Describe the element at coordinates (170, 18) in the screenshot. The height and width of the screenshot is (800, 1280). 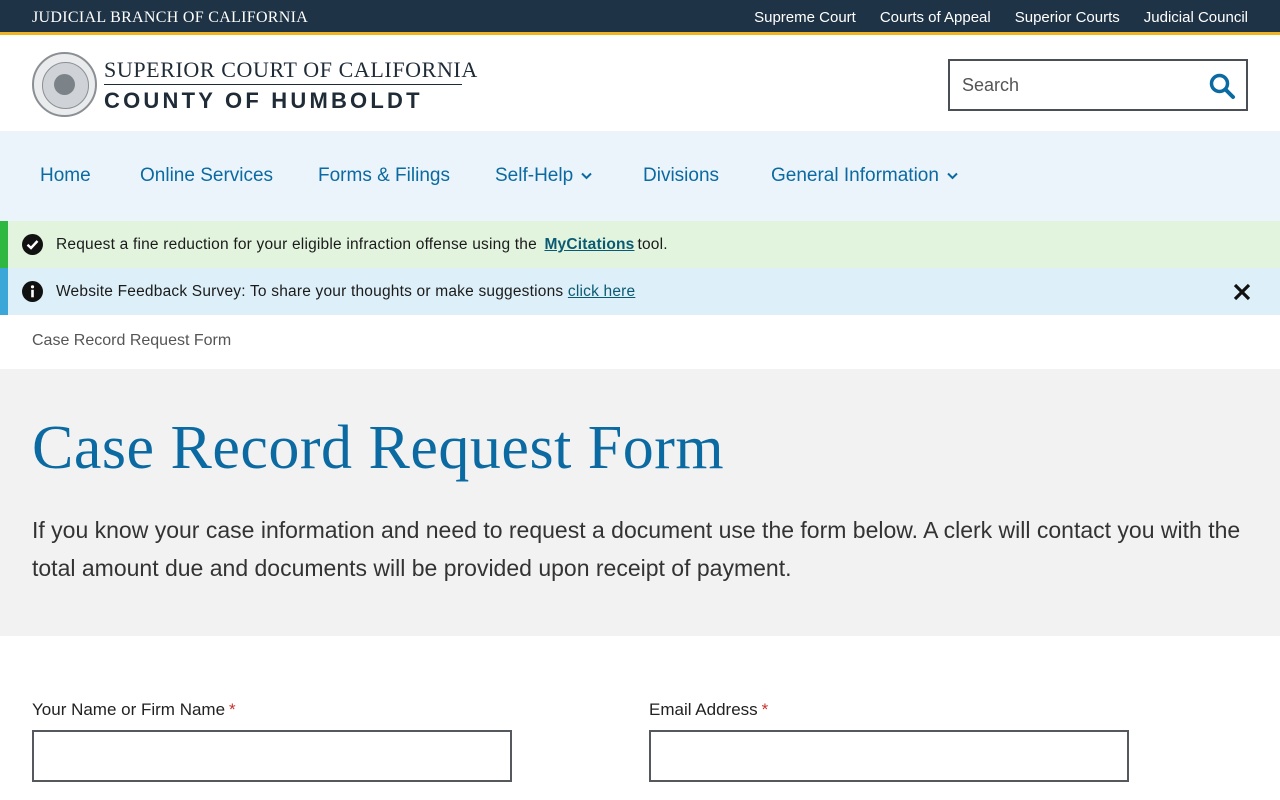
I see `judicial-branch-label: JUDICIAL BRANCH OF CALIFORNIA` at that location.